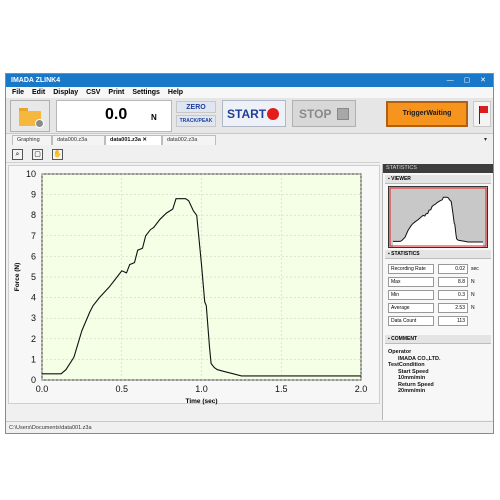 Image resolution: width=500 pixels, height=500 pixels. What do you see at coordinates (175, 92) in the screenshot?
I see `menu-help: Help` at bounding box center [175, 92].